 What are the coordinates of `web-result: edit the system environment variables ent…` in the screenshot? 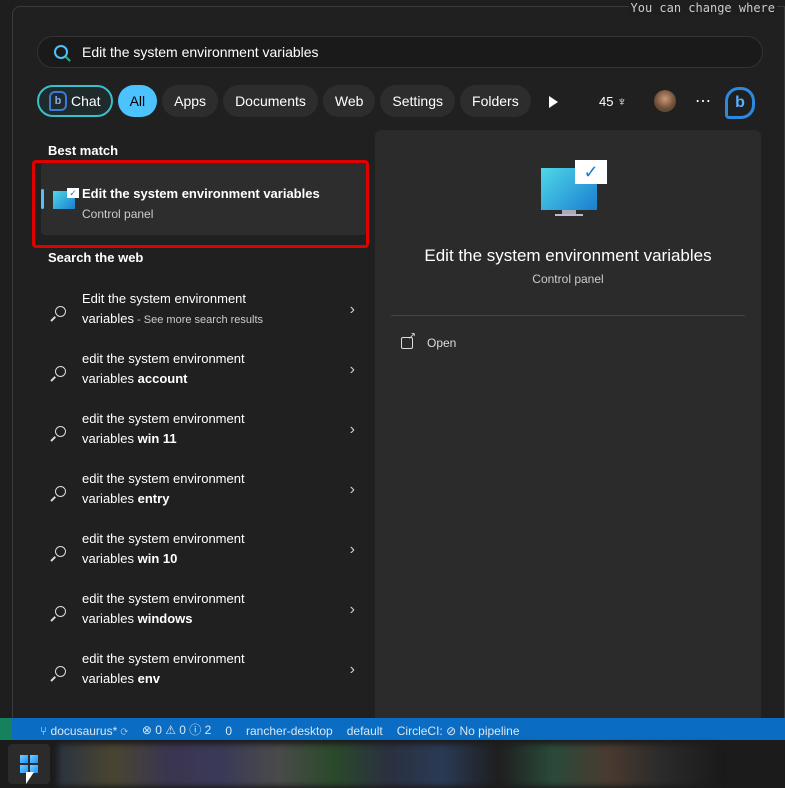 It's located at (204, 497).